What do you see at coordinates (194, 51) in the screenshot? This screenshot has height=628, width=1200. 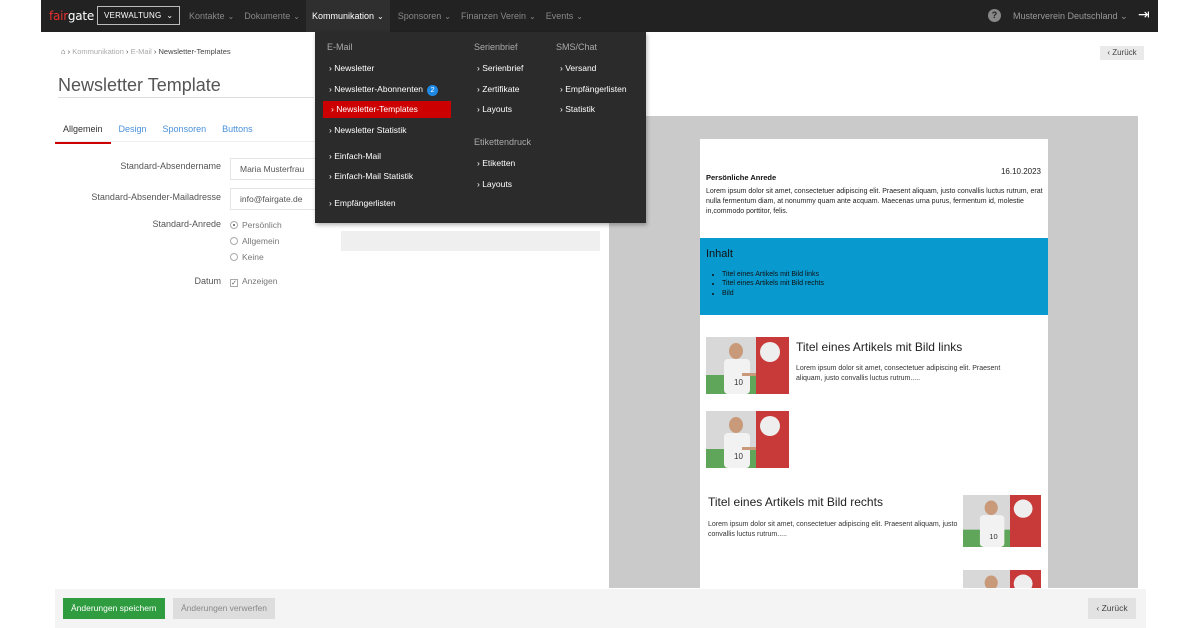 I see `breadcrumb-current: Newsletter-Templates` at bounding box center [194, 51].